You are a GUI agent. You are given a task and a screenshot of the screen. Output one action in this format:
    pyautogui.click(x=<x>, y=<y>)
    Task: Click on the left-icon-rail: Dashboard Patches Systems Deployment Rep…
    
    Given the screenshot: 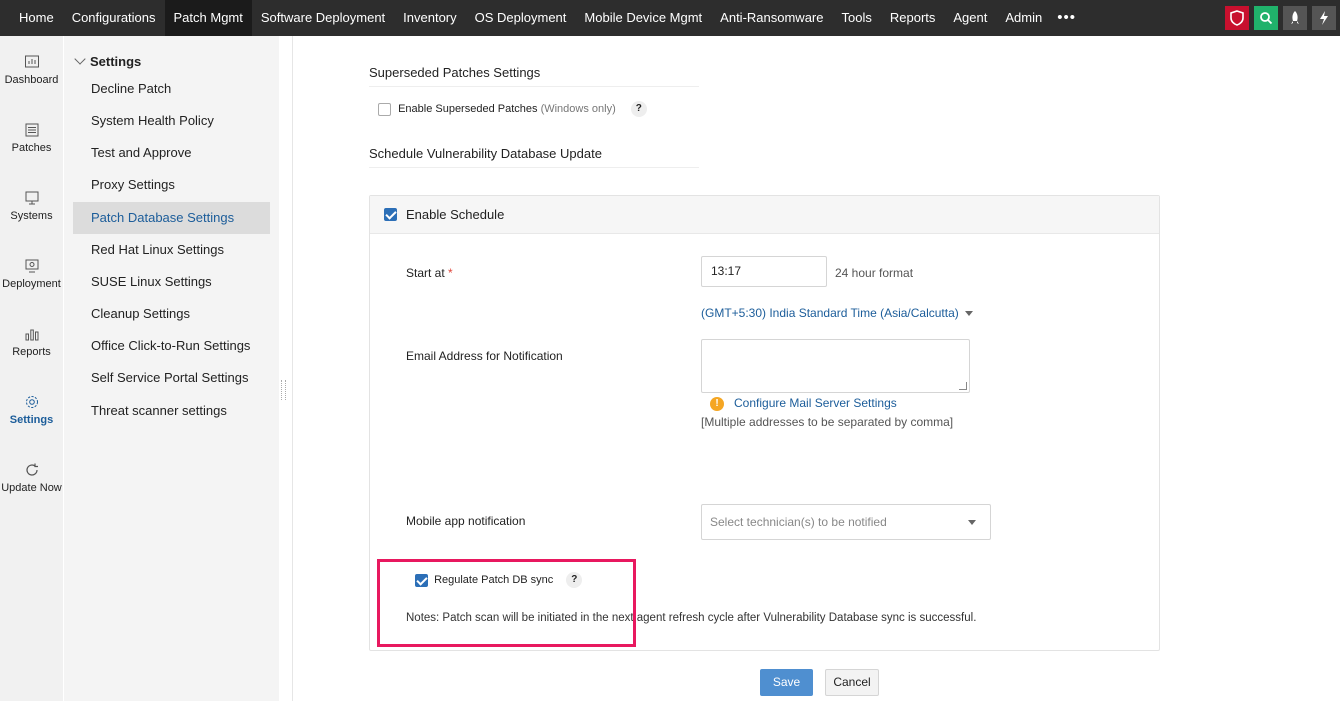 What is the action you would take?
    pyautogui.click(x=31, y=368)
    